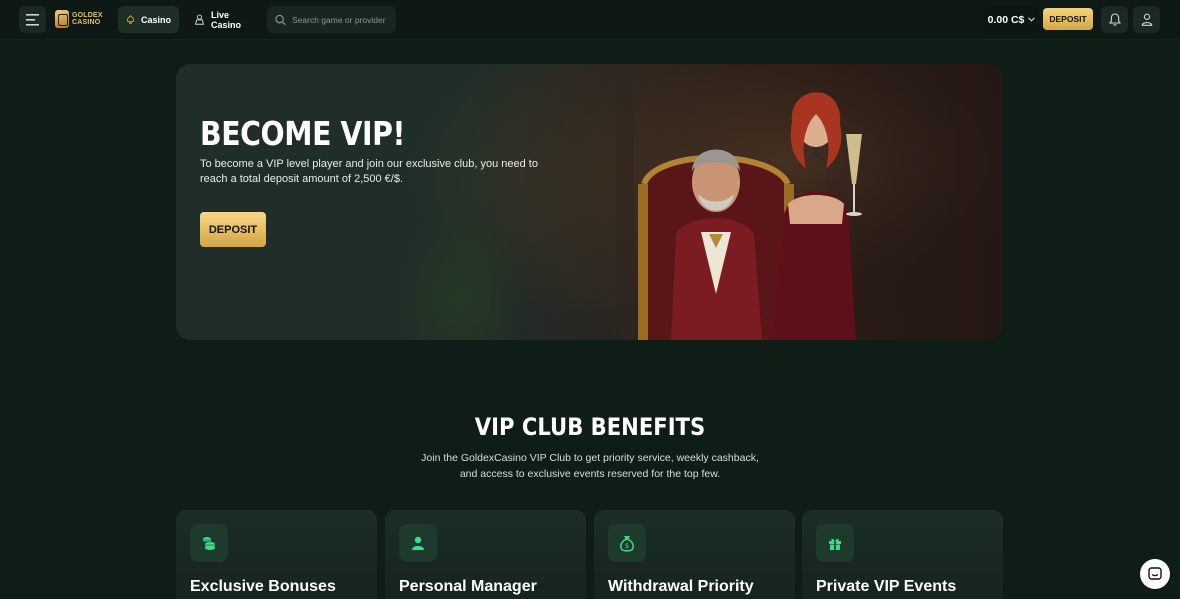 The height and width of the screenshot is (599, 1180). Describe the element at coordinates (276, 554) in the screenshot. I see `benefit-card-exclusive-bonuses: Exclusive Bonuses` at that location.